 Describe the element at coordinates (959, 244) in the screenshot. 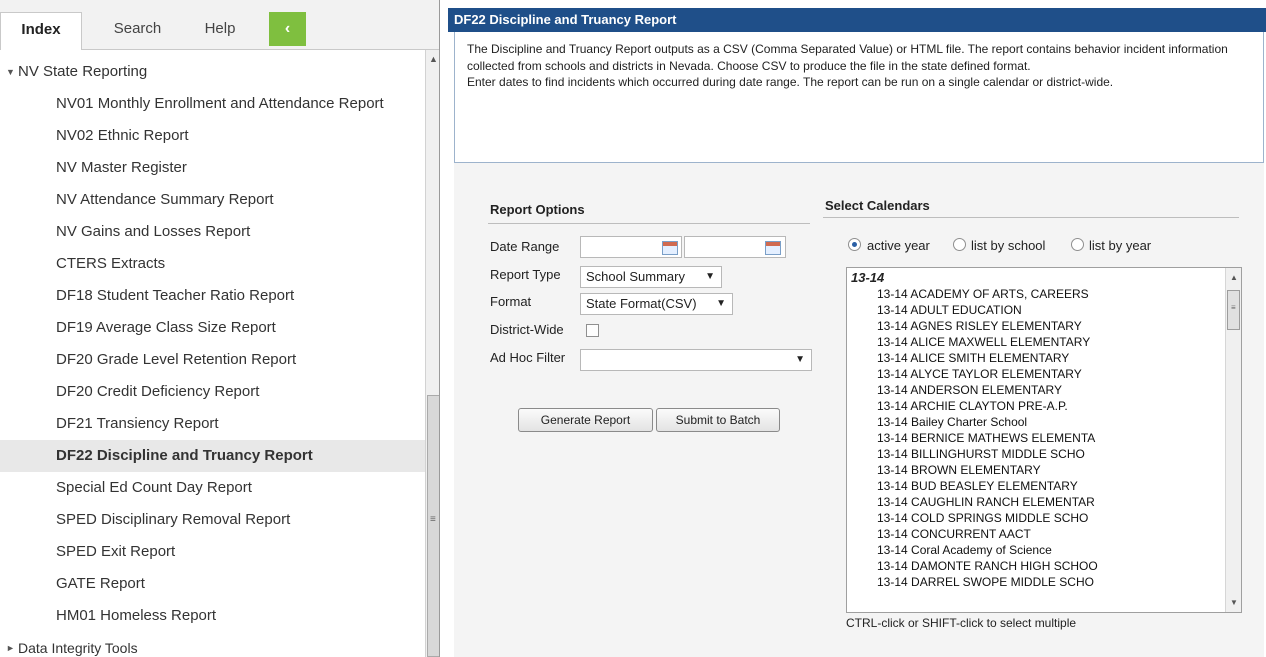

I see `list-by-school-radio` at that location.